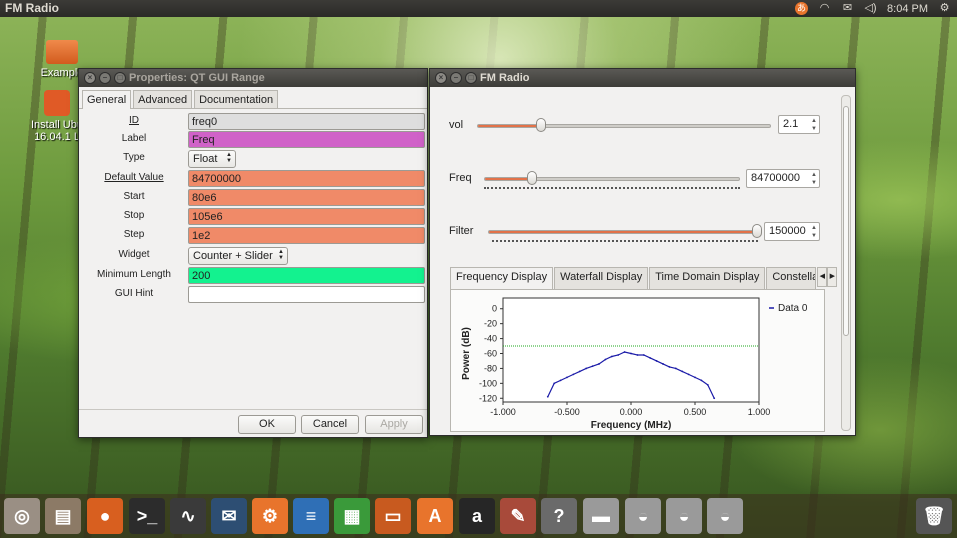 Image resolution: width=957 pixels, height=538 pixels. I want to click on property-input, so click(306, 294).